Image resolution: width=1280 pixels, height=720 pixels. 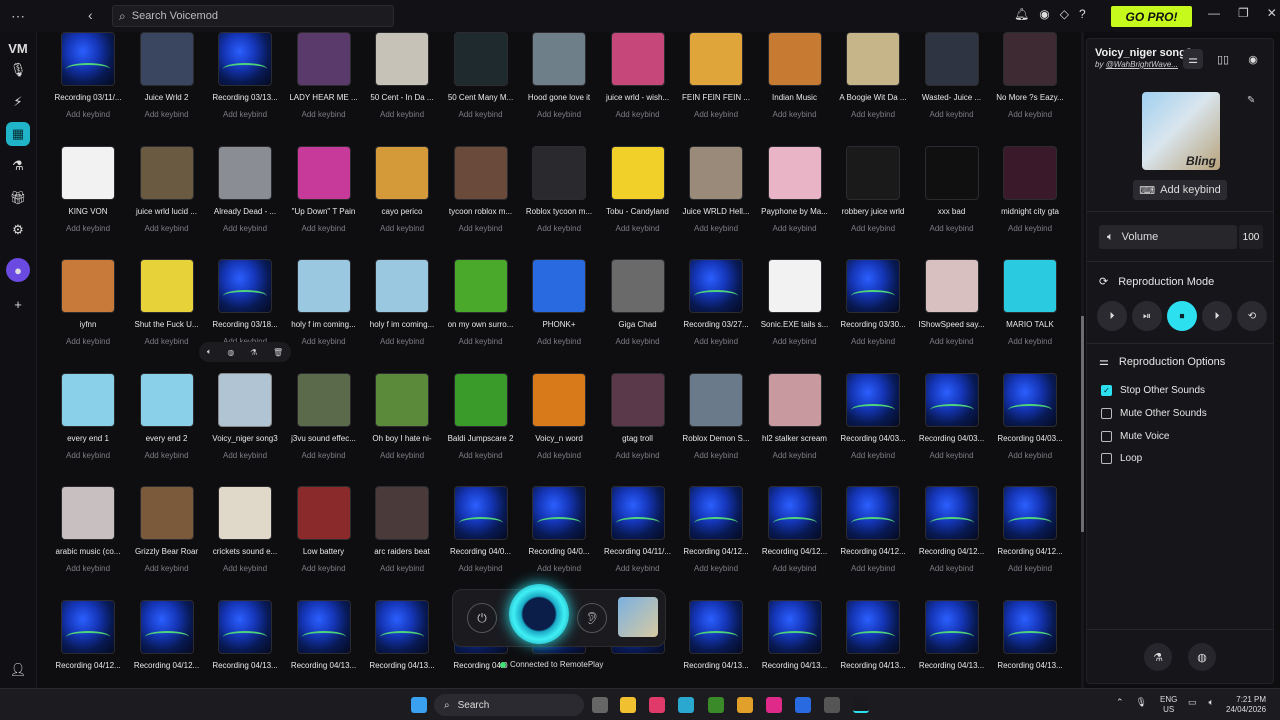 What do you see at coordinates (873, 540) in the screenshot?
I see `sound-tile: Recording 04/12... Add keybind` at bounding box center [873, 540].